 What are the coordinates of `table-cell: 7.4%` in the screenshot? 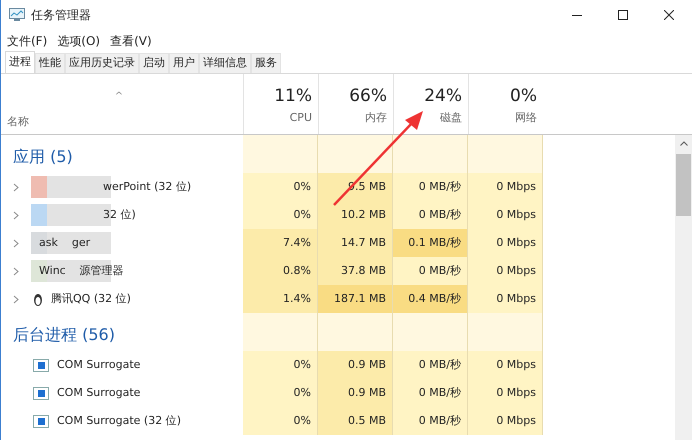 It's located at (280, 243).